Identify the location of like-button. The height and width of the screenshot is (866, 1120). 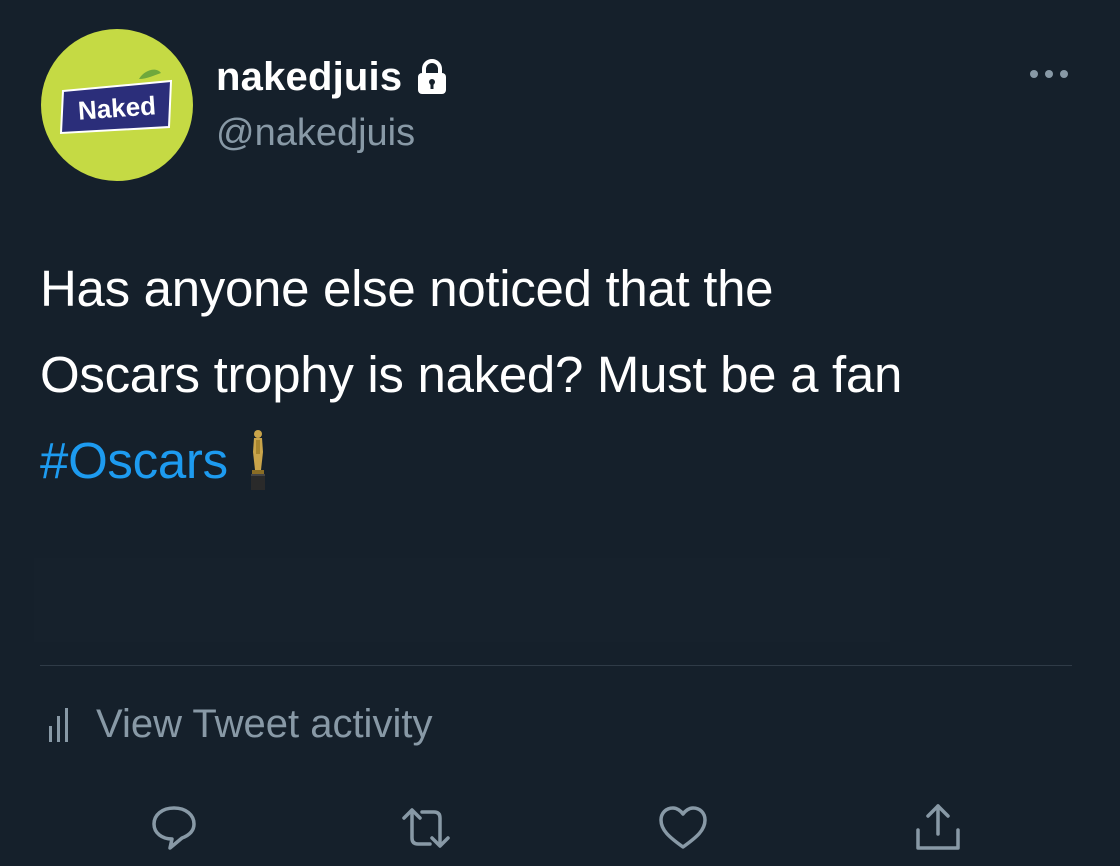
(683, 828).